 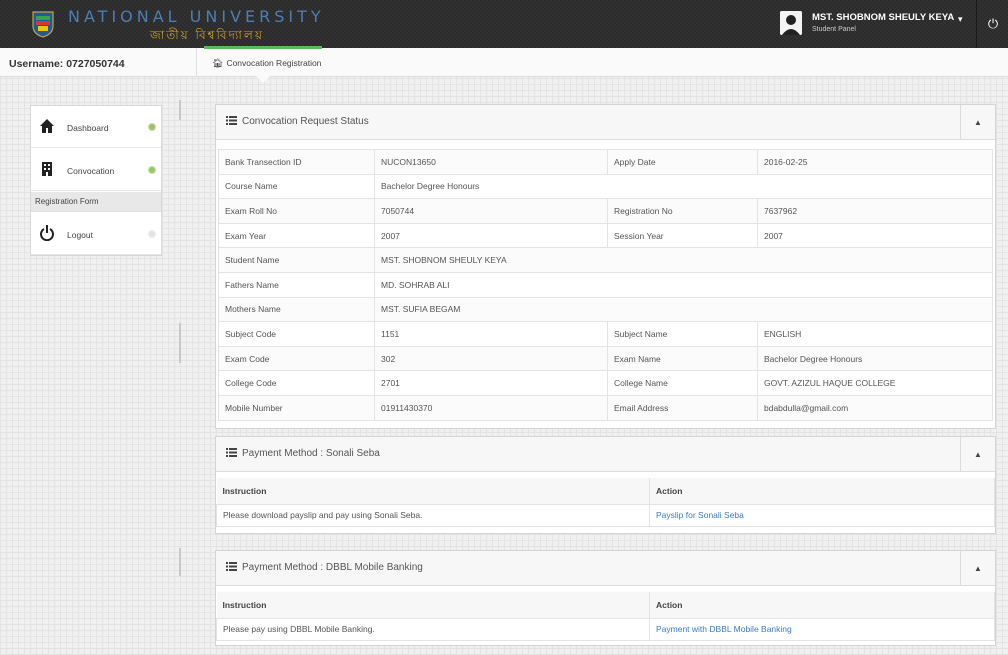 What do you see at coordinates (296, 334) in the screenshot?
I see `field-label-cell: Subject Code` at bounding box center [296, 334].